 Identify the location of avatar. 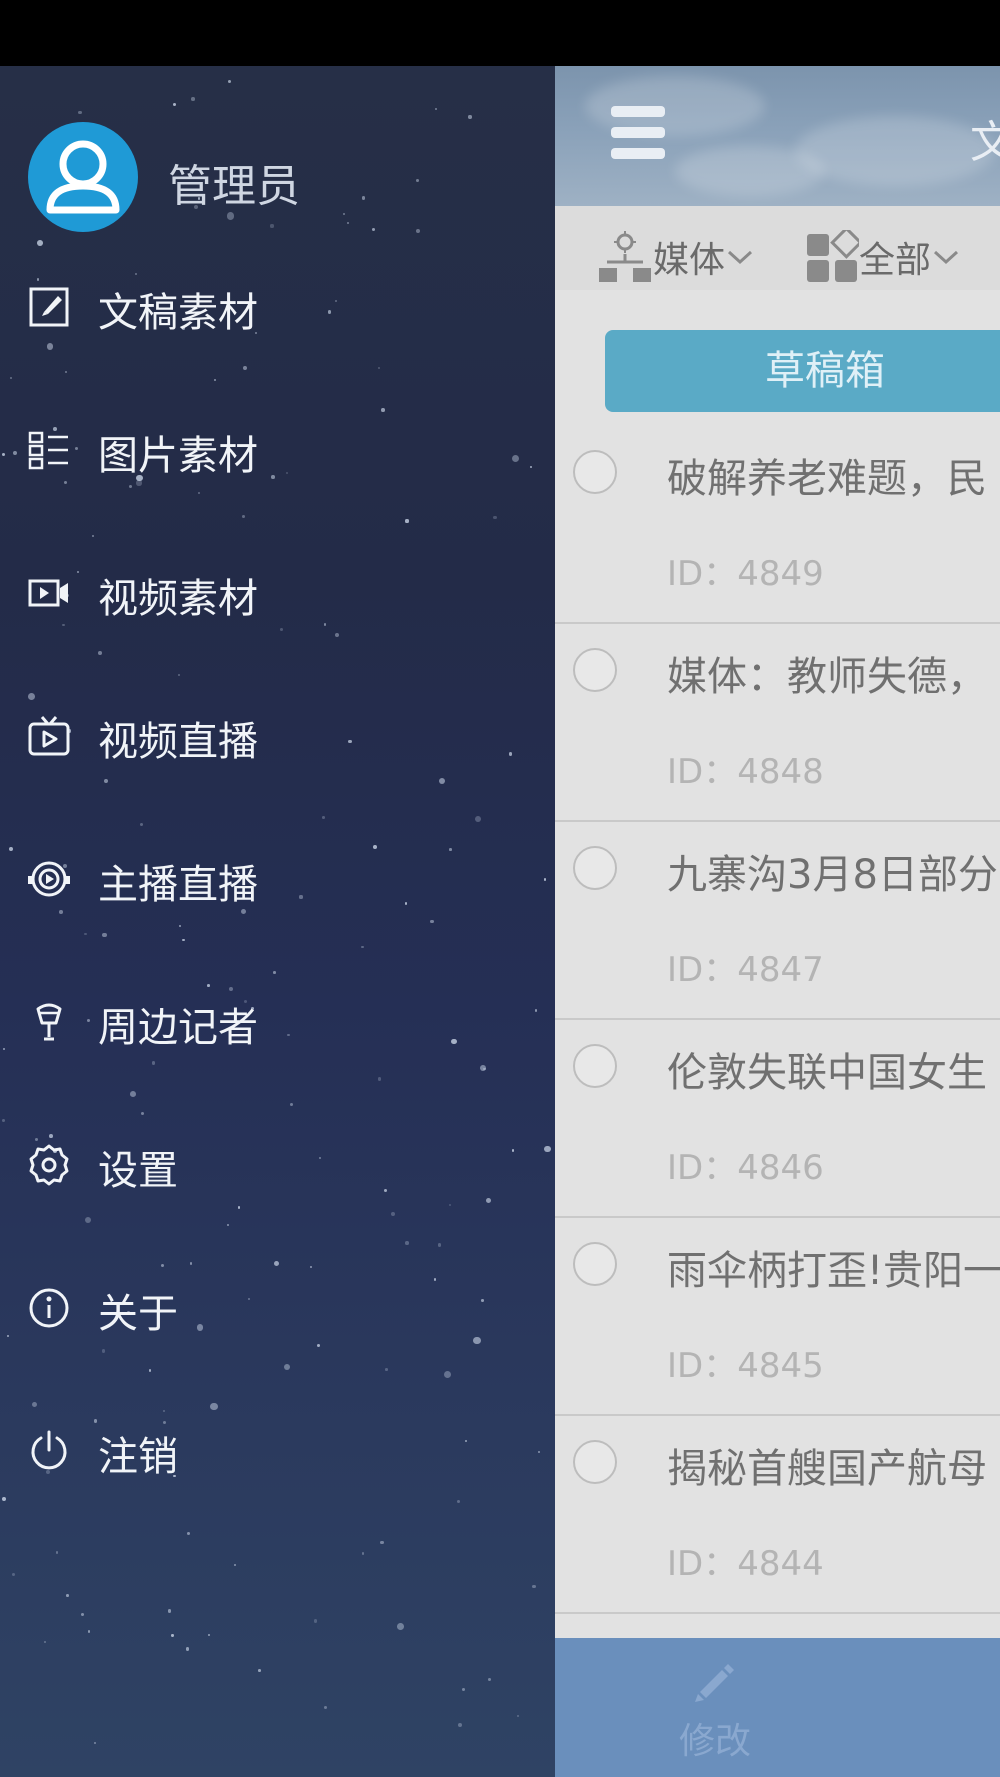
(83, 177).